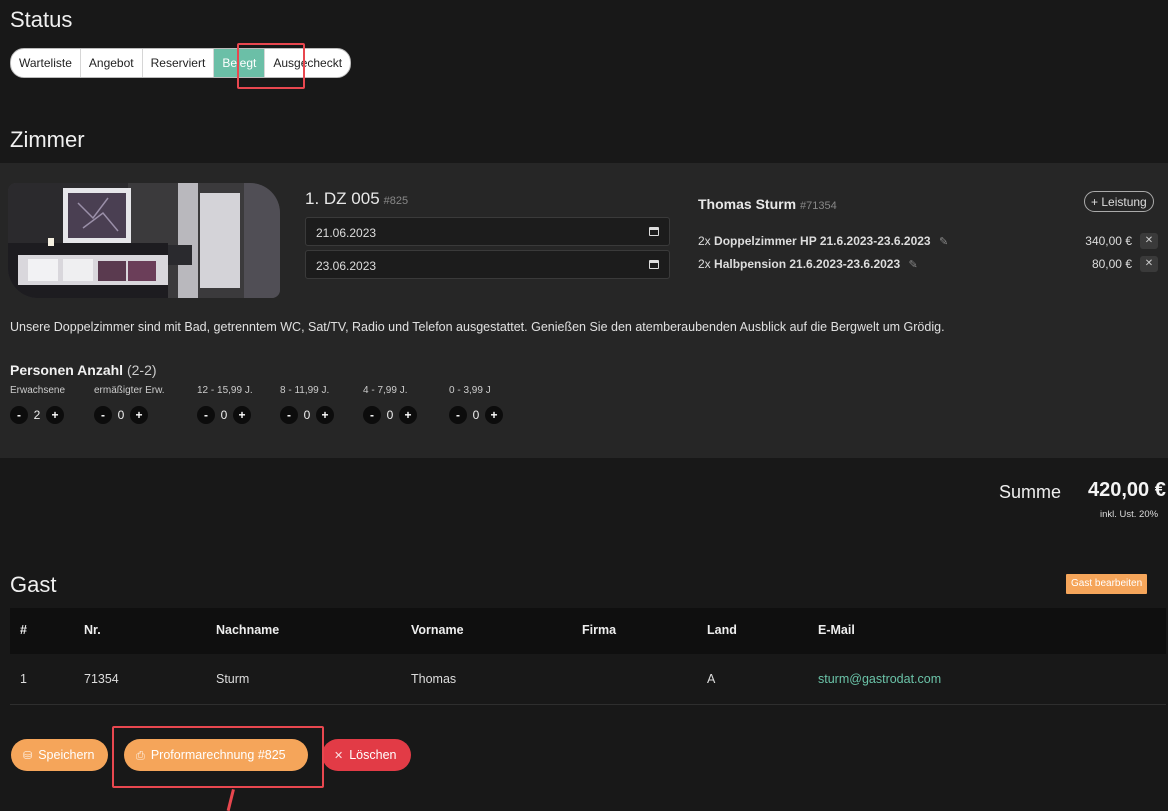 The image size is (1168, 811). I want to click on guest-table-header: # Nr. Nachname Vorname Firma Land E-Mail, so click(588, 631).